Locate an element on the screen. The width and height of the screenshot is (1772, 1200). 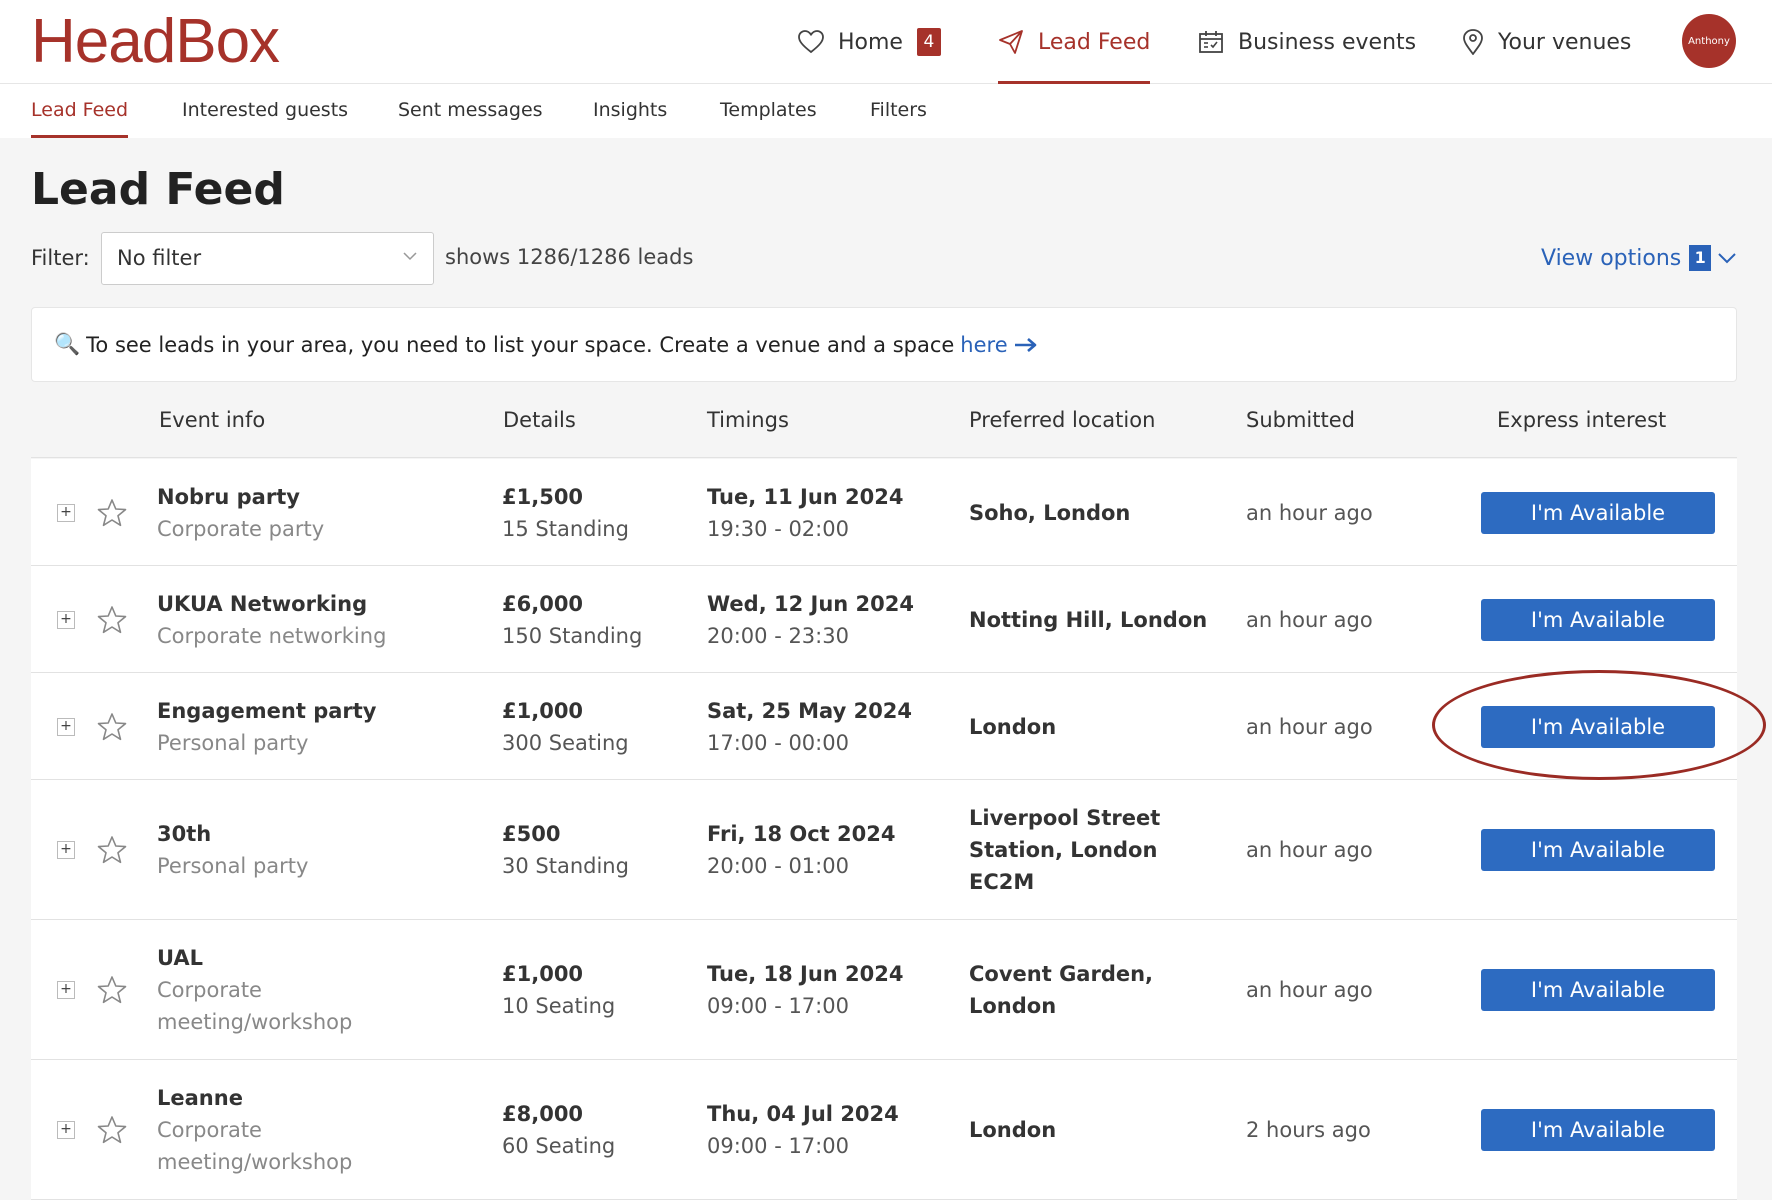
arrow-right-icon is located at coordinates (1026, 345).